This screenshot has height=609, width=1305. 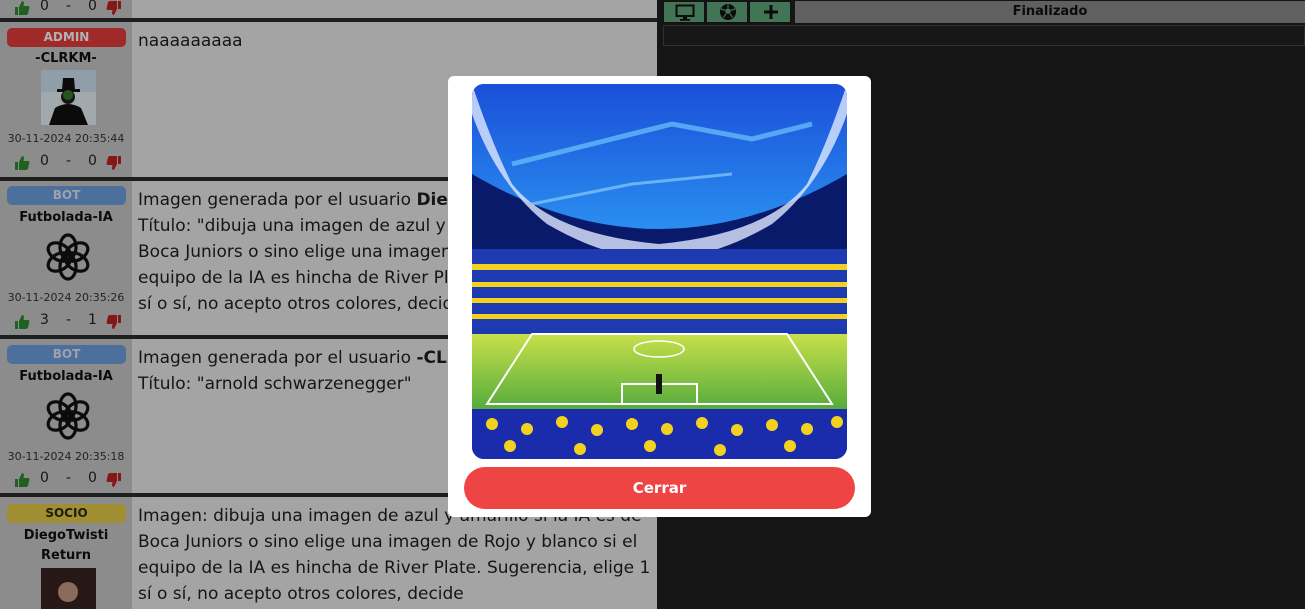 I want to click on close-button: Cerrar, so click(x=659, y=488).